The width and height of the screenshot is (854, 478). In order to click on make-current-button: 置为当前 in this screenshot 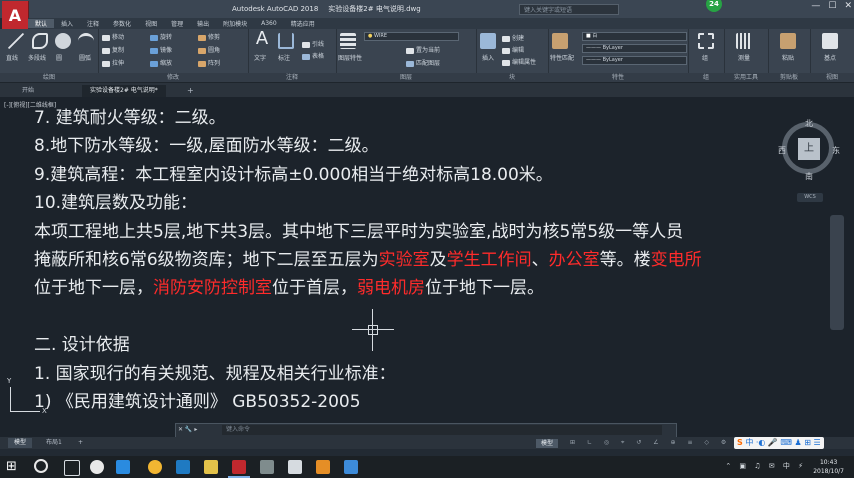, I will do `click(423, 49)`.